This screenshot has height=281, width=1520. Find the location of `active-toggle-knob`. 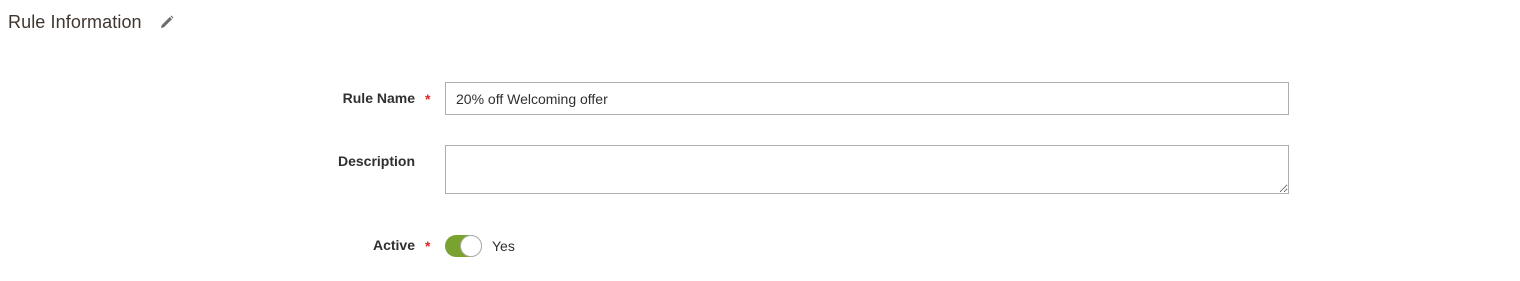

active-toggle-knob is located at coordinates (471, 246).